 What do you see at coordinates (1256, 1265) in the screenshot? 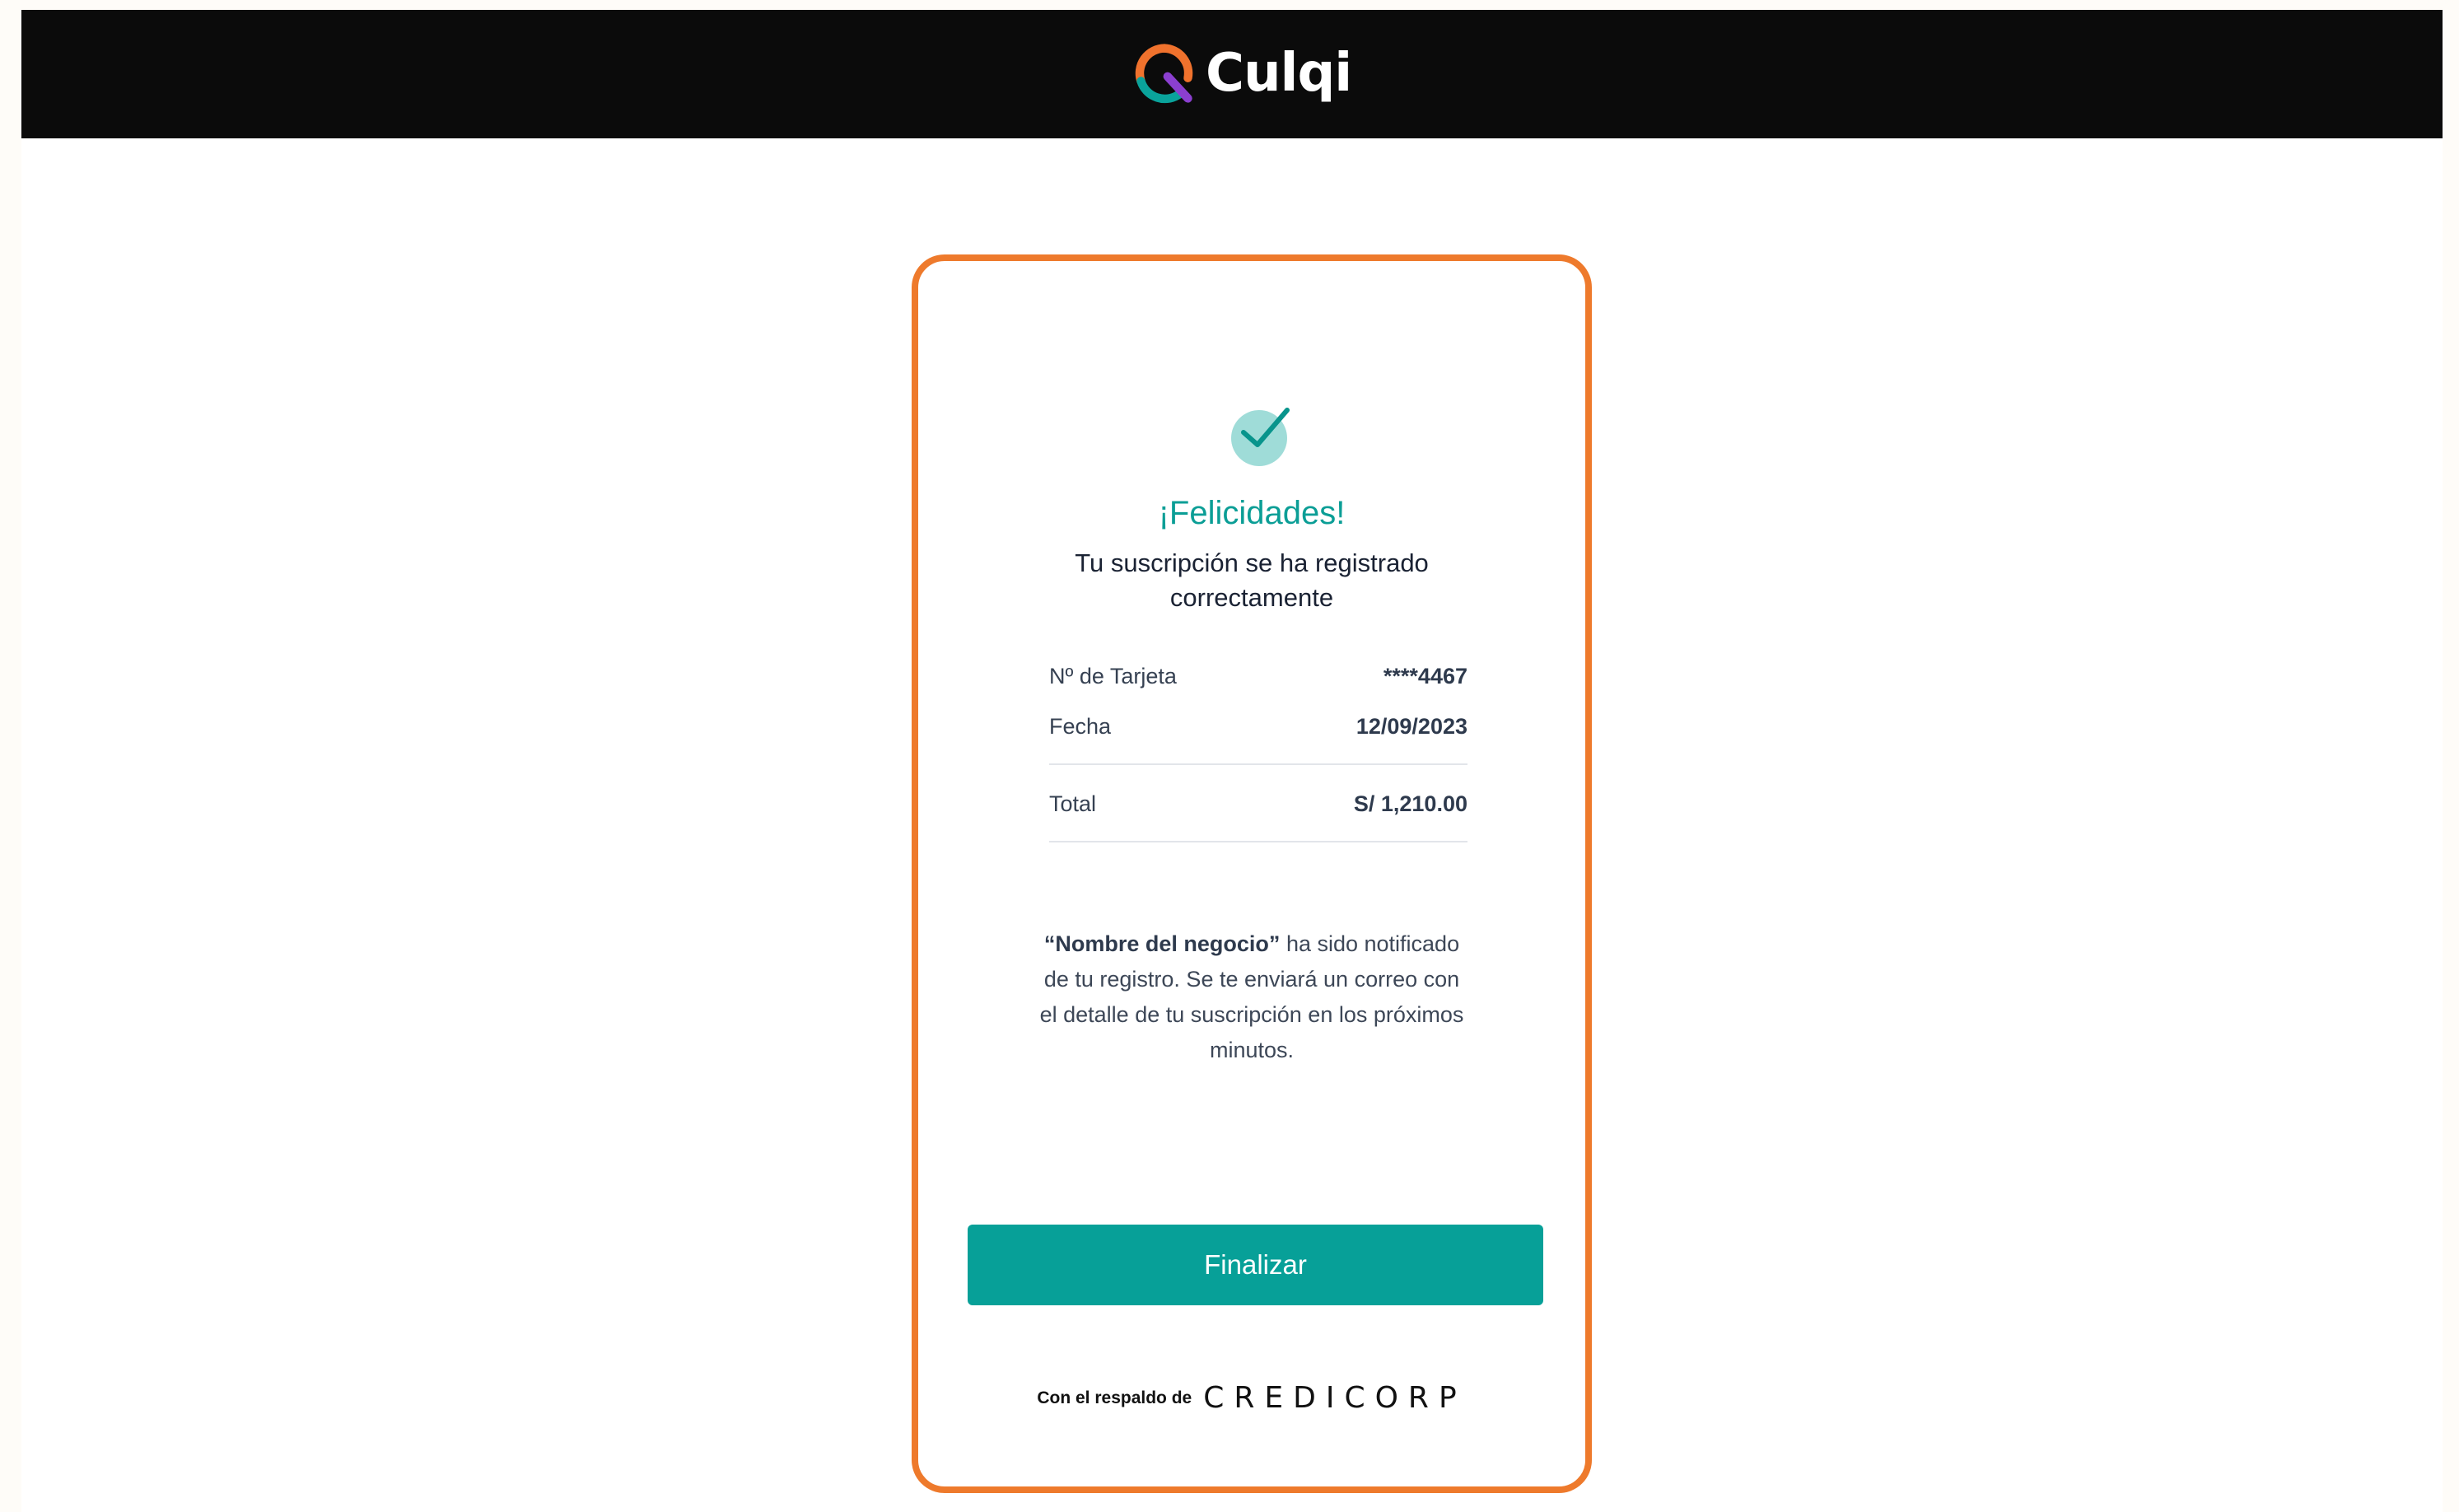
I see `finish-button: Finalizar` at bounding box center [1256, 1265].